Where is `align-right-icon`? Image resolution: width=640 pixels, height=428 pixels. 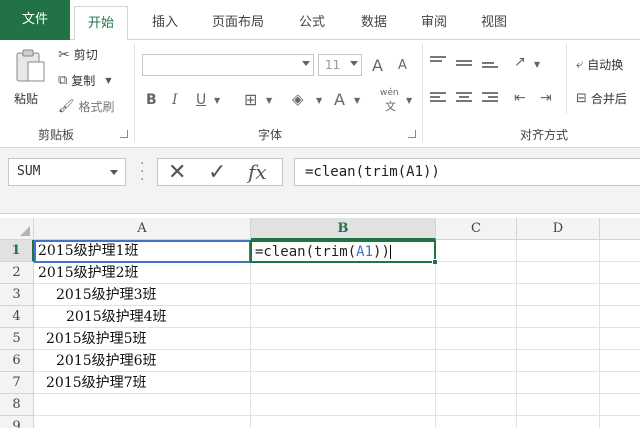
align-right-icon is located at coordinates (490, 98).